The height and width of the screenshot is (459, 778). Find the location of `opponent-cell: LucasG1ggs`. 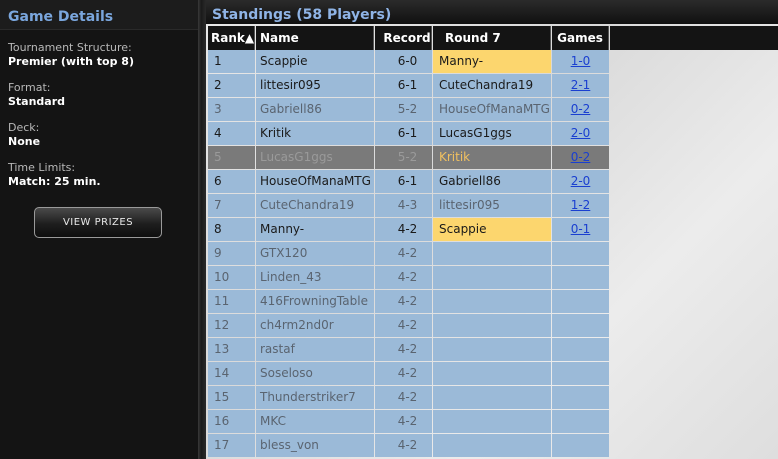

opponent-cell: LucasG1ggs is located at coordinates (492, 133).